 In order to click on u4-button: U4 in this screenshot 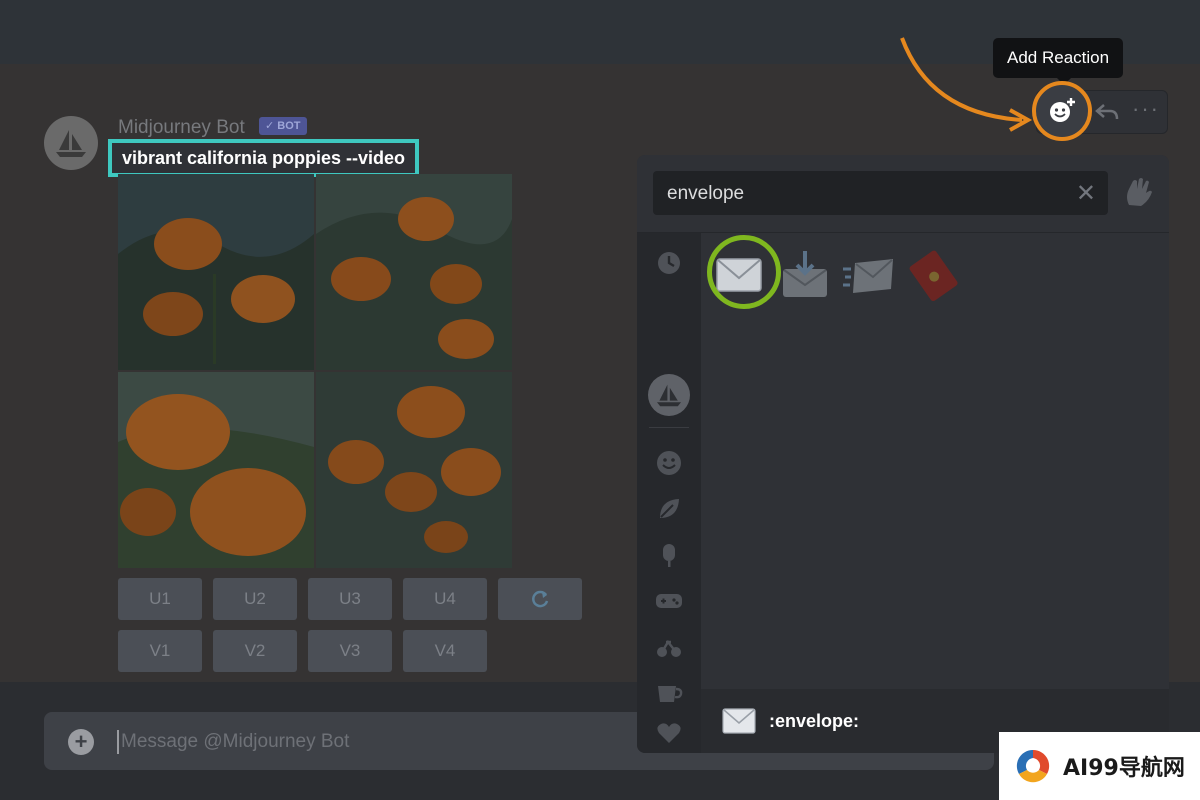, I will do `click(445, 599)`.